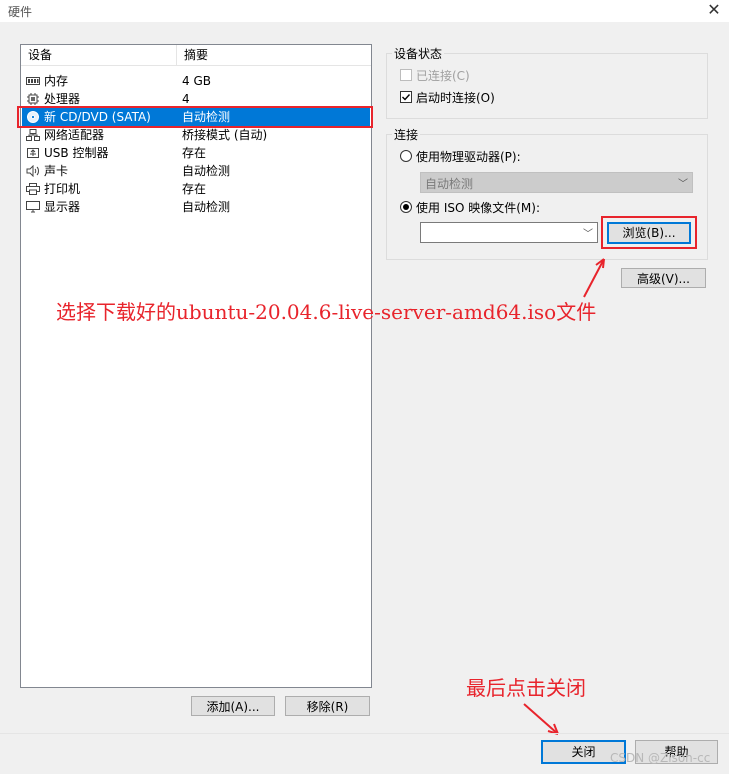 The image size is (729, 774). What do you see at coordinates (547, 86) in the screenshot?
I see `device-status-group` at bounding box center [547, 86].